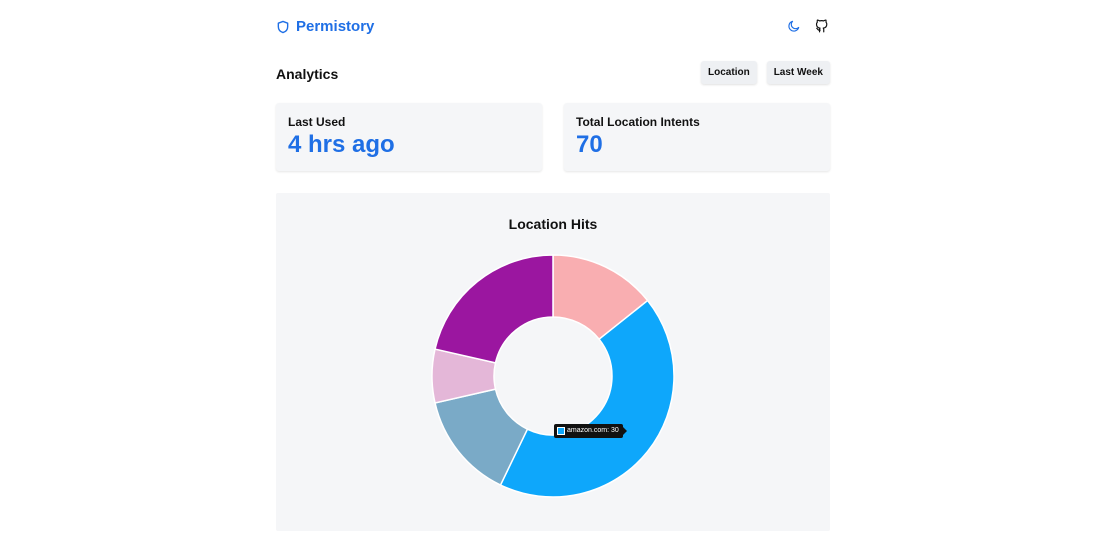  What do you see at coordinates (593, 430) in the screenshot?
I see `tooltip-text: amazon.com: 30` at bounding box center [593, 430].